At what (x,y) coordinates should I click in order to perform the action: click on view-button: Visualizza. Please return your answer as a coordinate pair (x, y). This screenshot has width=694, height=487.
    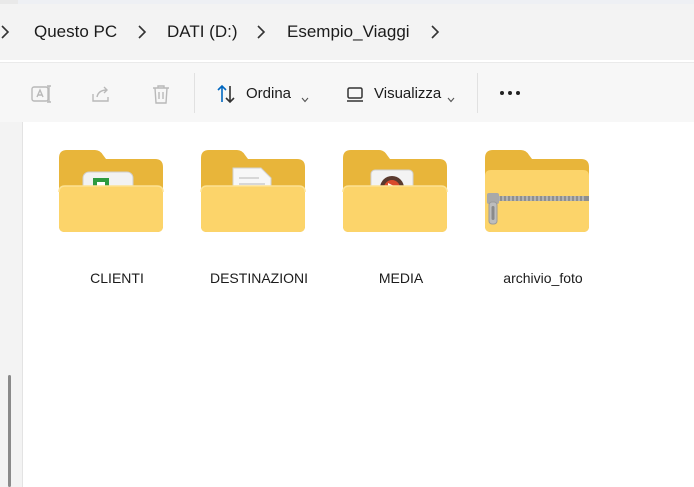
    Looking at the image, I should click on (407, 93).